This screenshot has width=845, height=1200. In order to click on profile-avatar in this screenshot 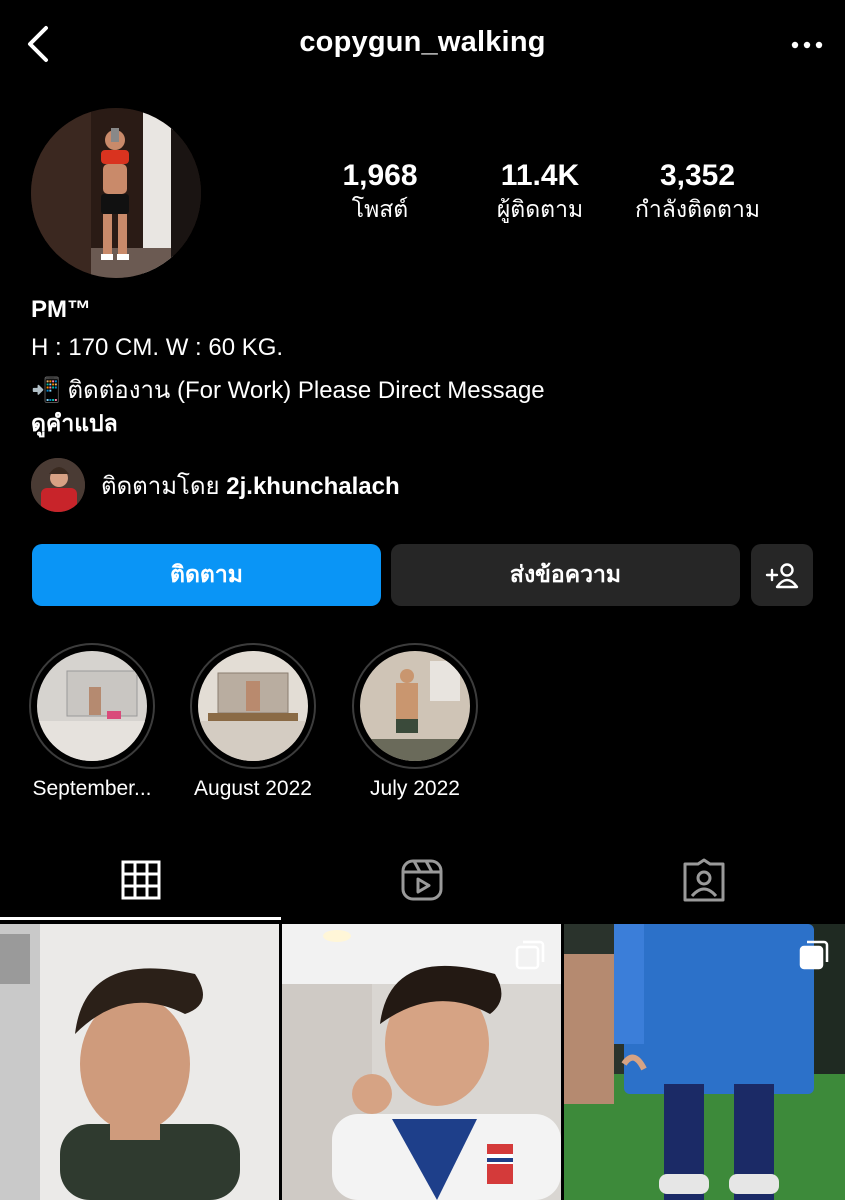, I will do `click(116, 193)`.